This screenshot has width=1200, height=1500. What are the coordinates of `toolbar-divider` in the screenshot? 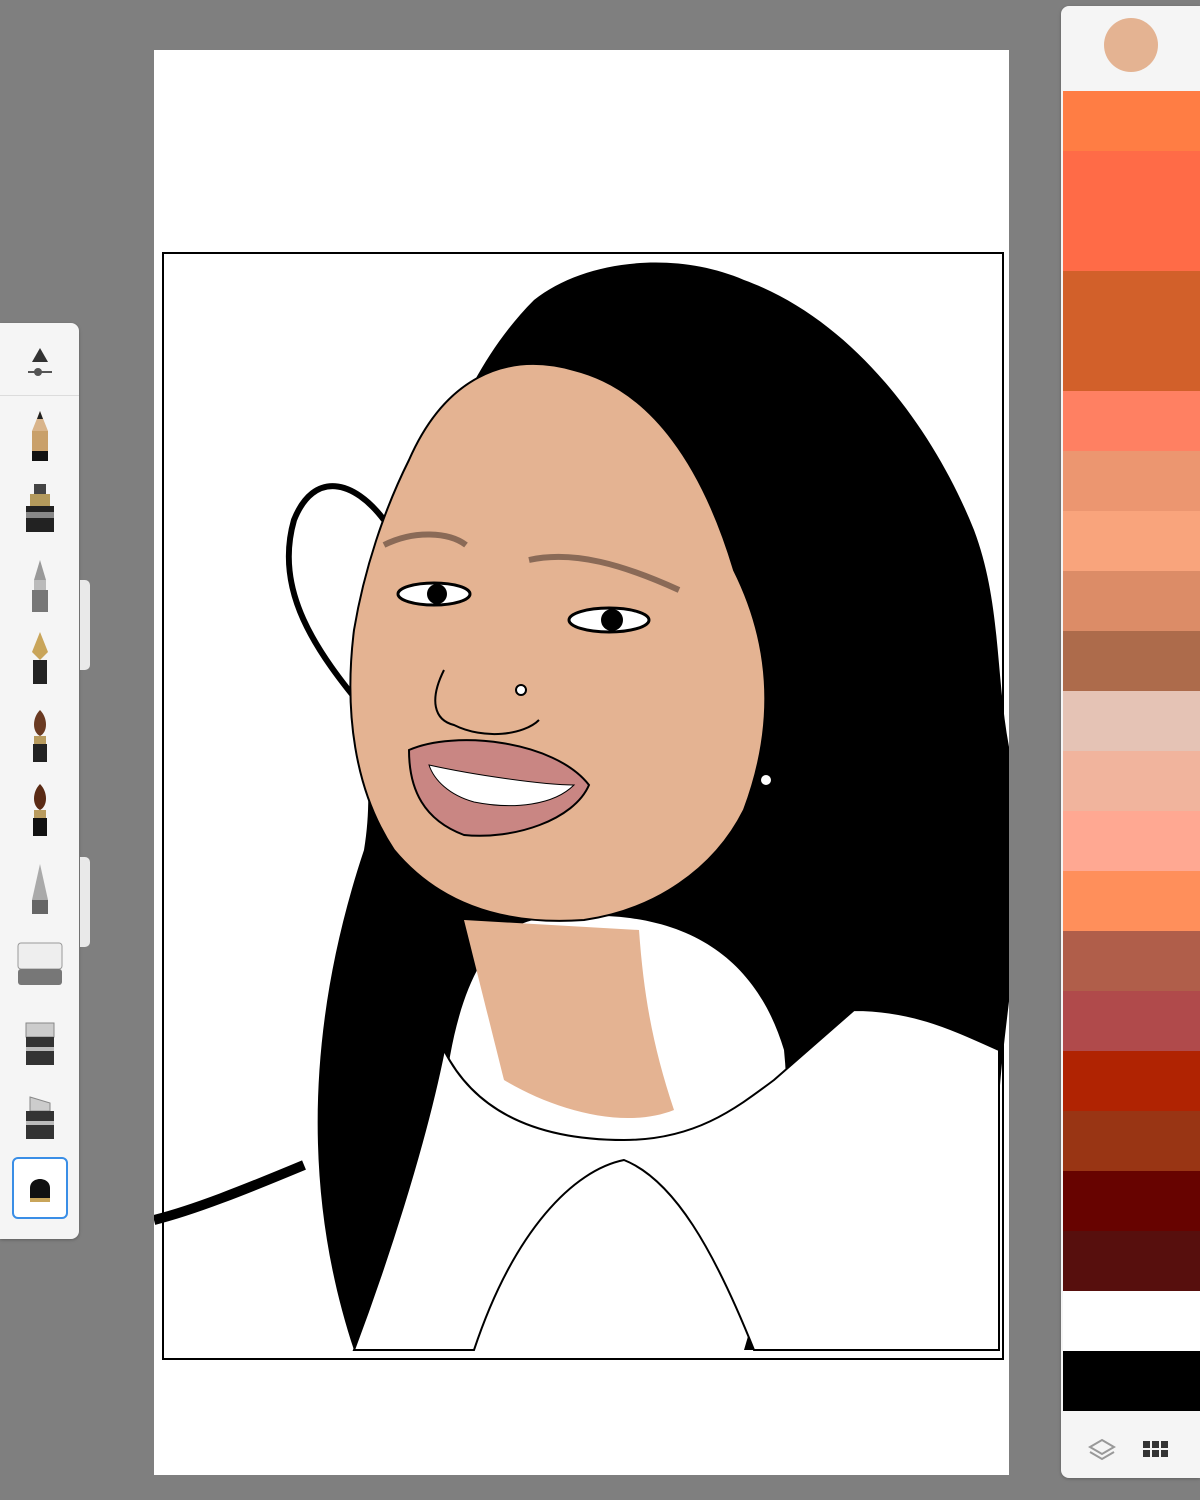 It's located at (39, 395).